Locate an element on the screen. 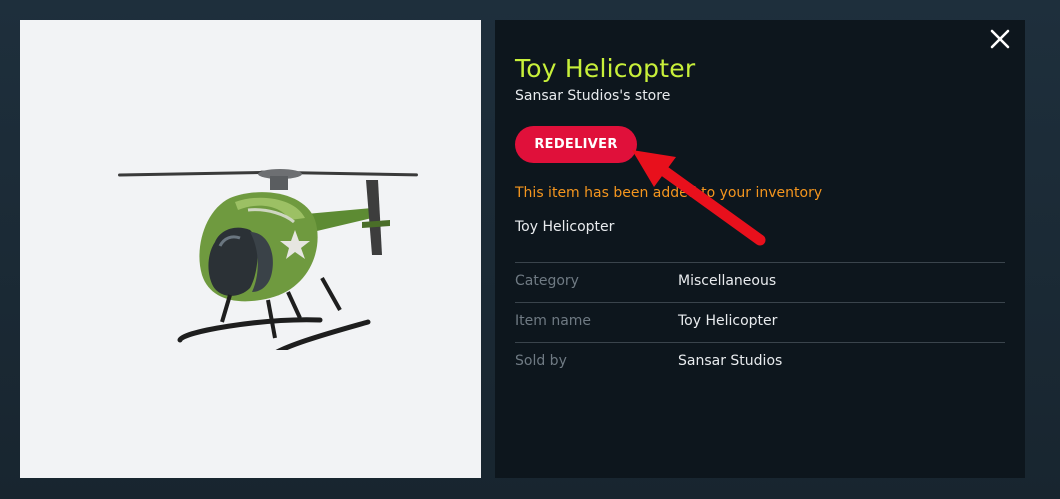  item-label: Toy Helicopter is located at coordinates (565, 227).